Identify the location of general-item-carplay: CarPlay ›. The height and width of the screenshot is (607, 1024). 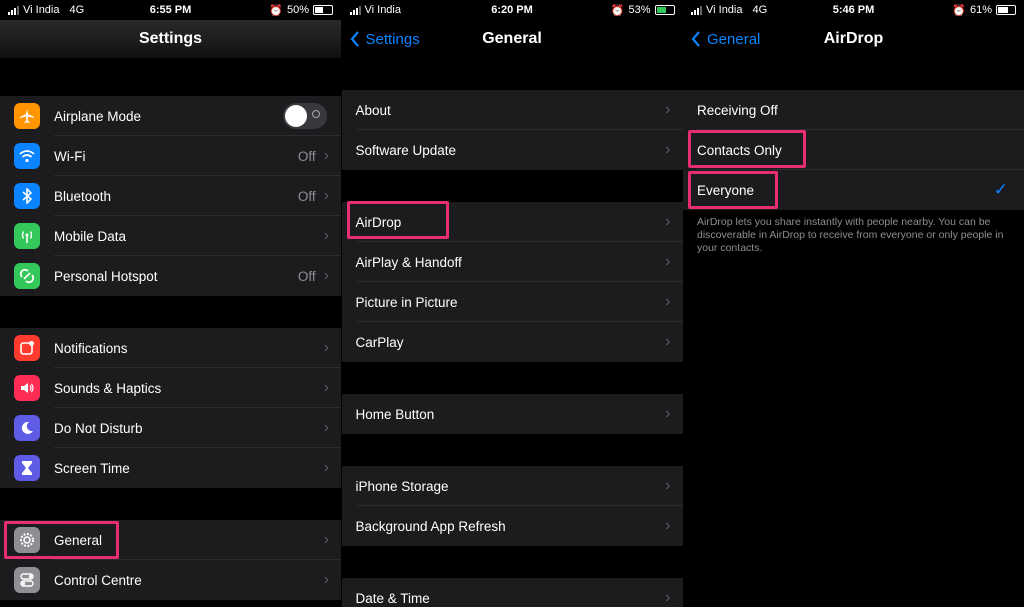
(512, 342).